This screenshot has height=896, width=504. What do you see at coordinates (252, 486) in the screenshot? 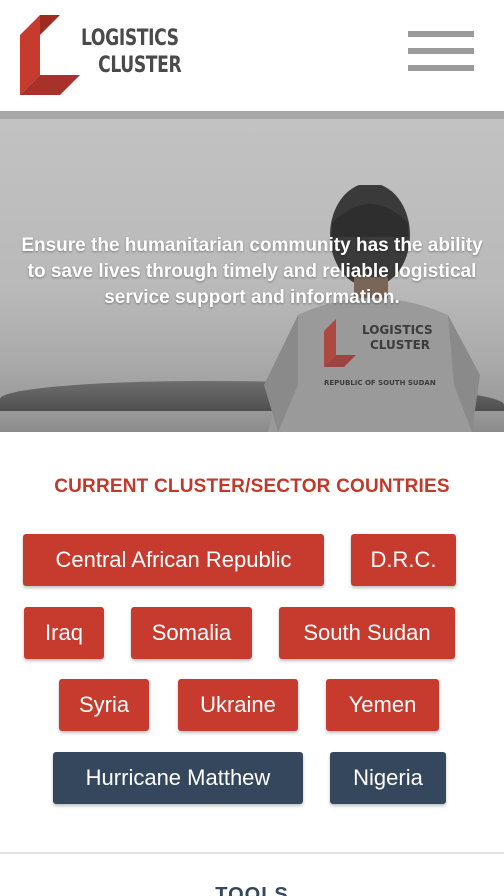
I see `countries-section-title: CURRENT CLUSTER/SECTOR COUNTRIES` at bounding box center [252, 486].